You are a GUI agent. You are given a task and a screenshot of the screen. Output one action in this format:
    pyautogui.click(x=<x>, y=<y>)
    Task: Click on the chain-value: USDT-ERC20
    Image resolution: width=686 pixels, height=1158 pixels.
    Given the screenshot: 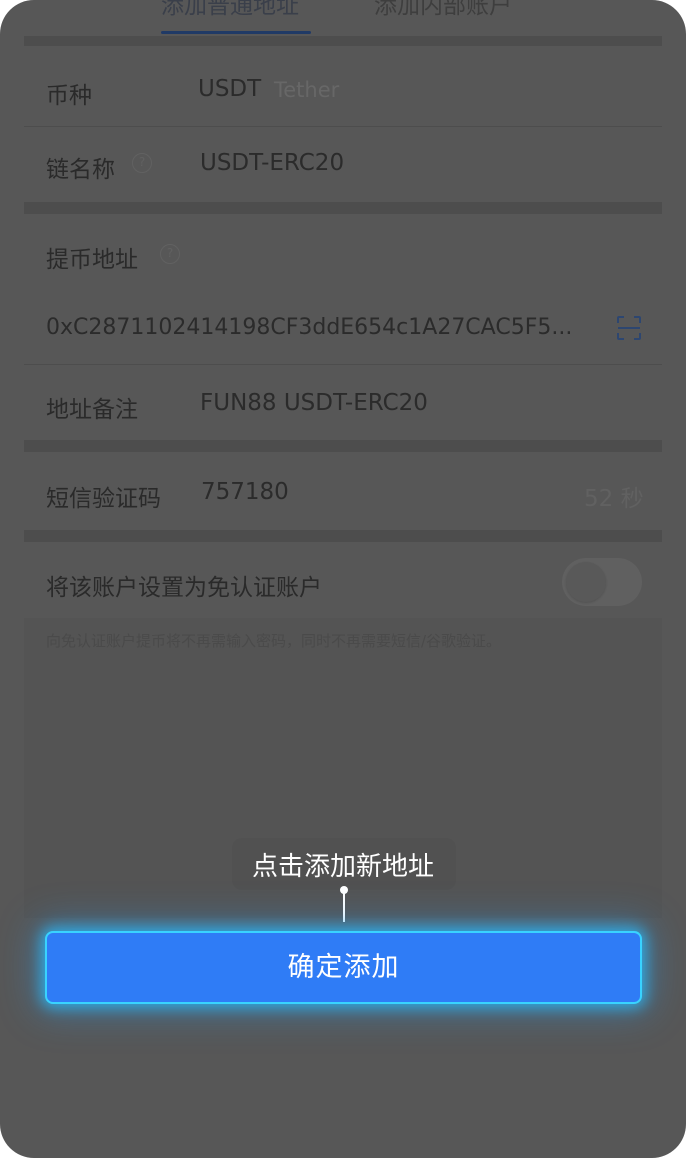 What is the action you would take?
    pyautogui.click(x=272, y=163)
    